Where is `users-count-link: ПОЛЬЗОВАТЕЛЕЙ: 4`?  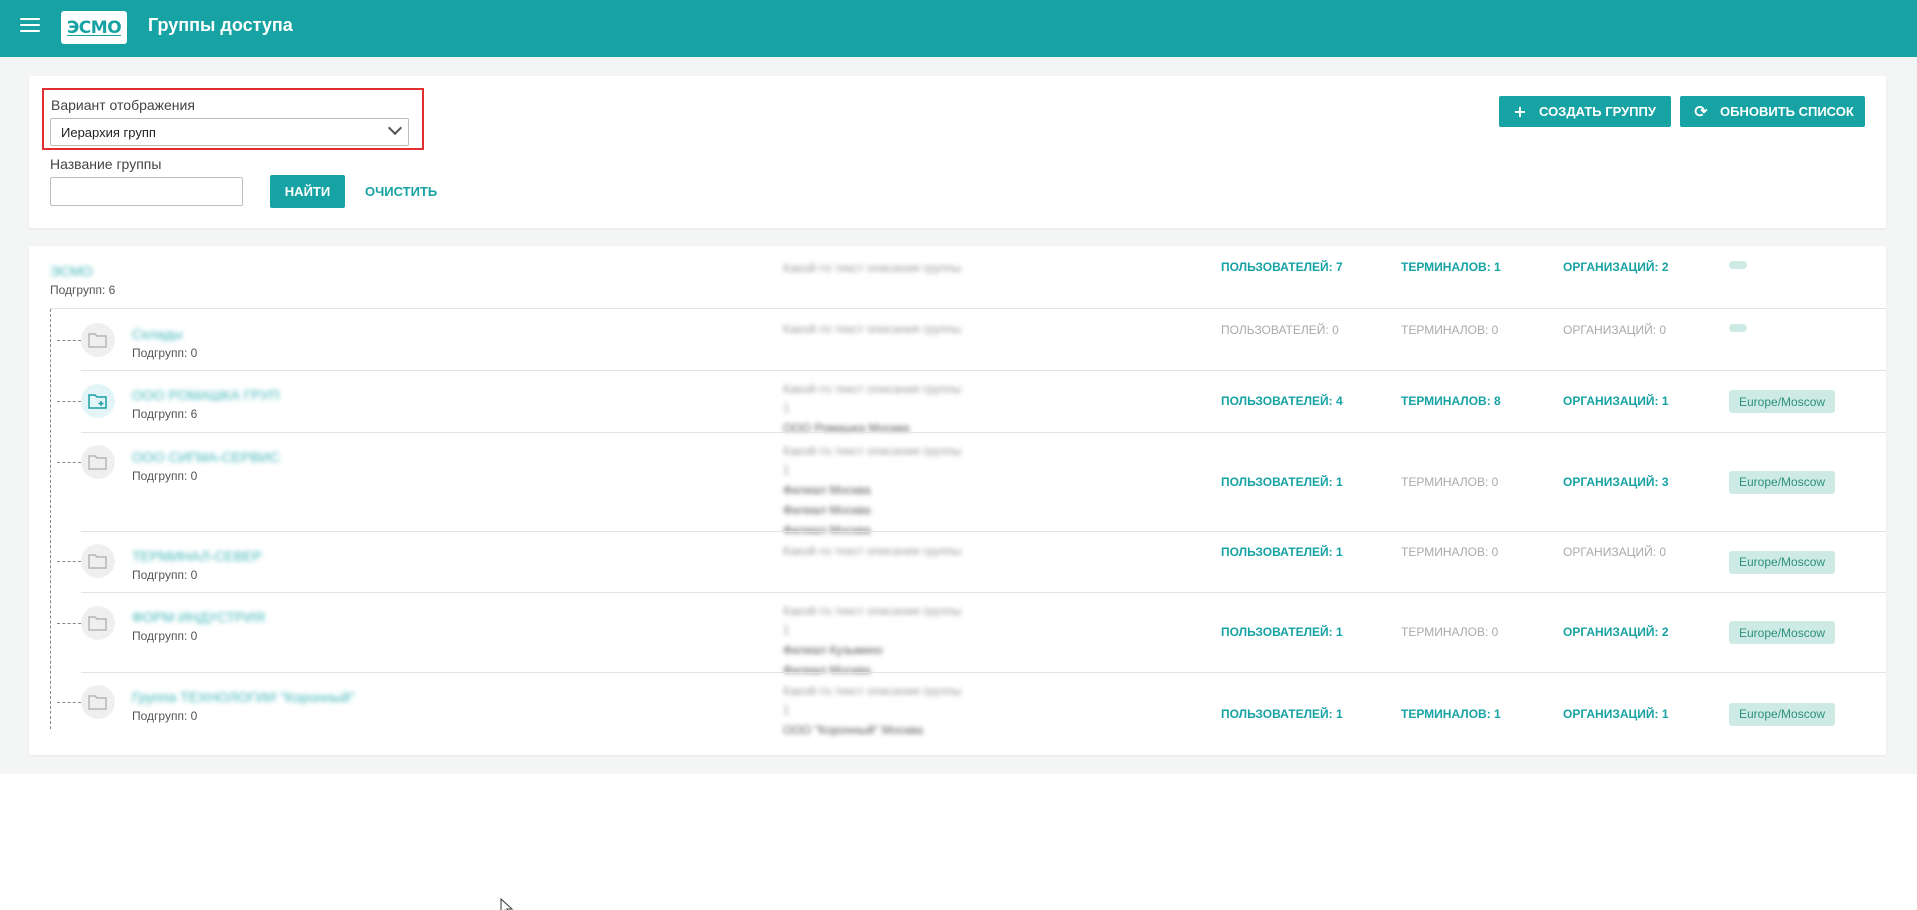
users-count-link: ПОЛЬЗОВАТЕЛЕЙ: 4 is located at coordinates (1282, 401).